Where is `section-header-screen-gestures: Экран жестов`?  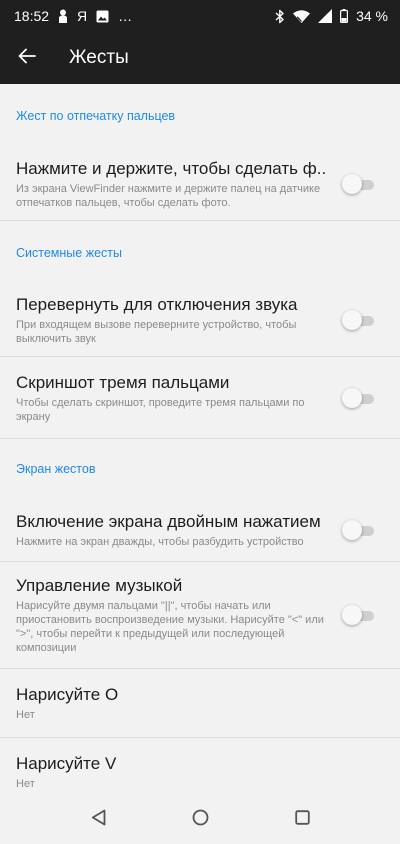 section-header-screen-gestures: Экран жестов is located at coordinates (56, 469).